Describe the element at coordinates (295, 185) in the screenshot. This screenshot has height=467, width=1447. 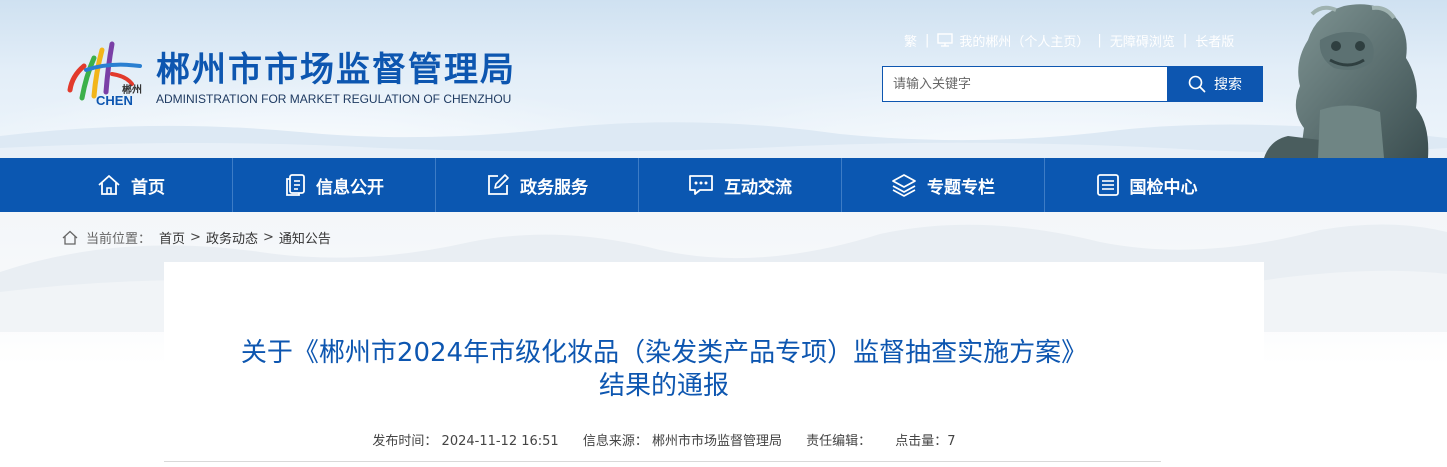
I see `documents-icon` at that location.